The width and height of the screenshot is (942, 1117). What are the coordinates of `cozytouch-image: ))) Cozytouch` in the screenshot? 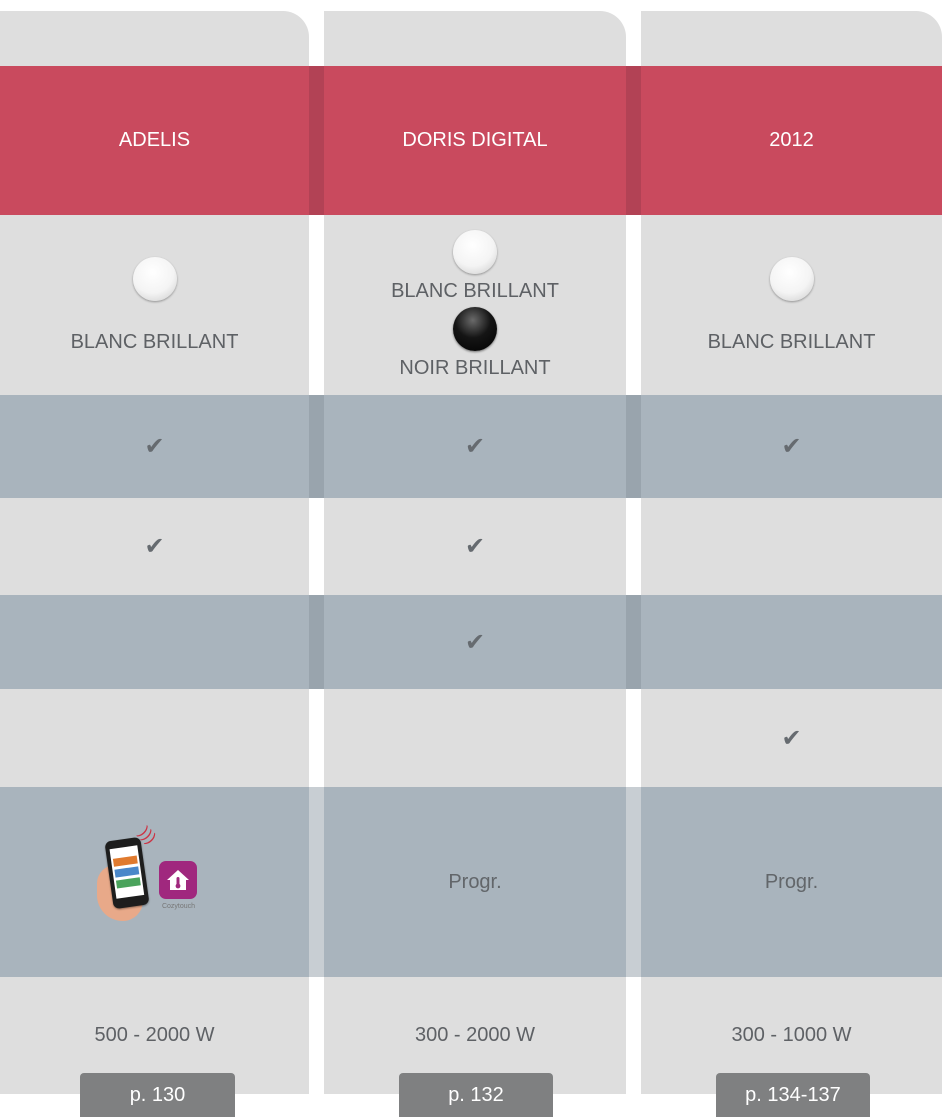 It's located at (155, 880).